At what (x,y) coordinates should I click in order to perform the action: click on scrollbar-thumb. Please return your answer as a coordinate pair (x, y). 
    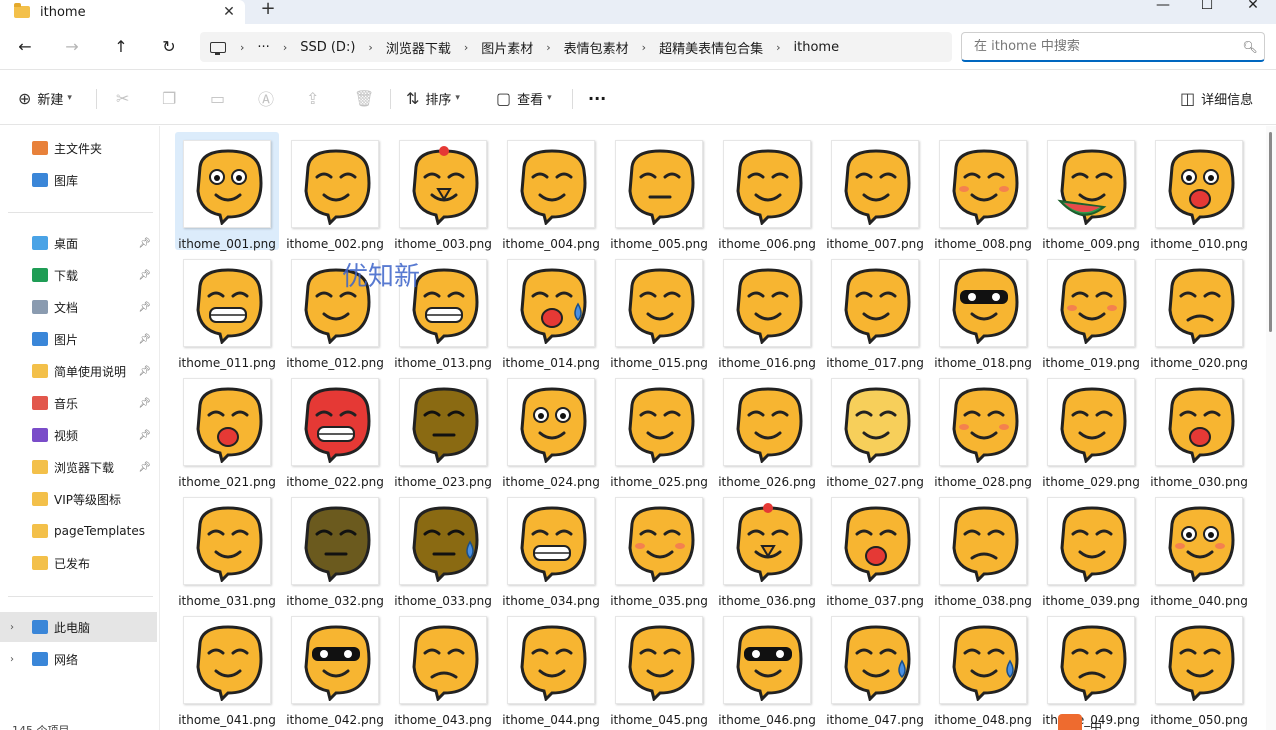
    Looking at the image, I should click on (1270, 232).